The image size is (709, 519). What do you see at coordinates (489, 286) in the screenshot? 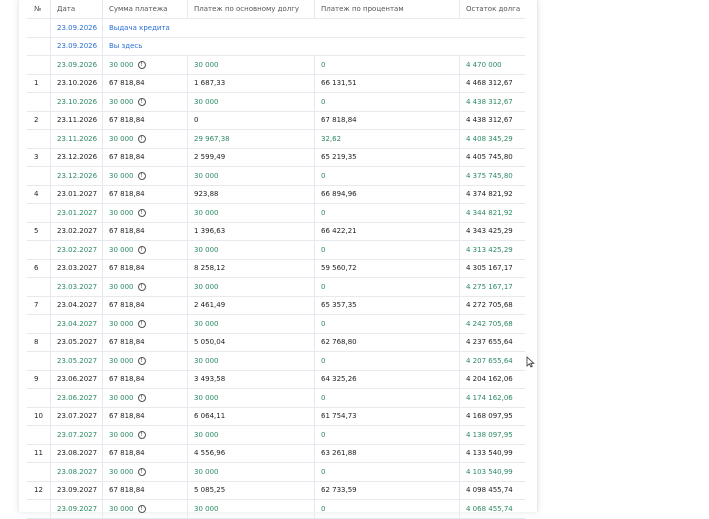
I see `row-balance-text: 4 275 167,17` at bounding box center [489, 286].